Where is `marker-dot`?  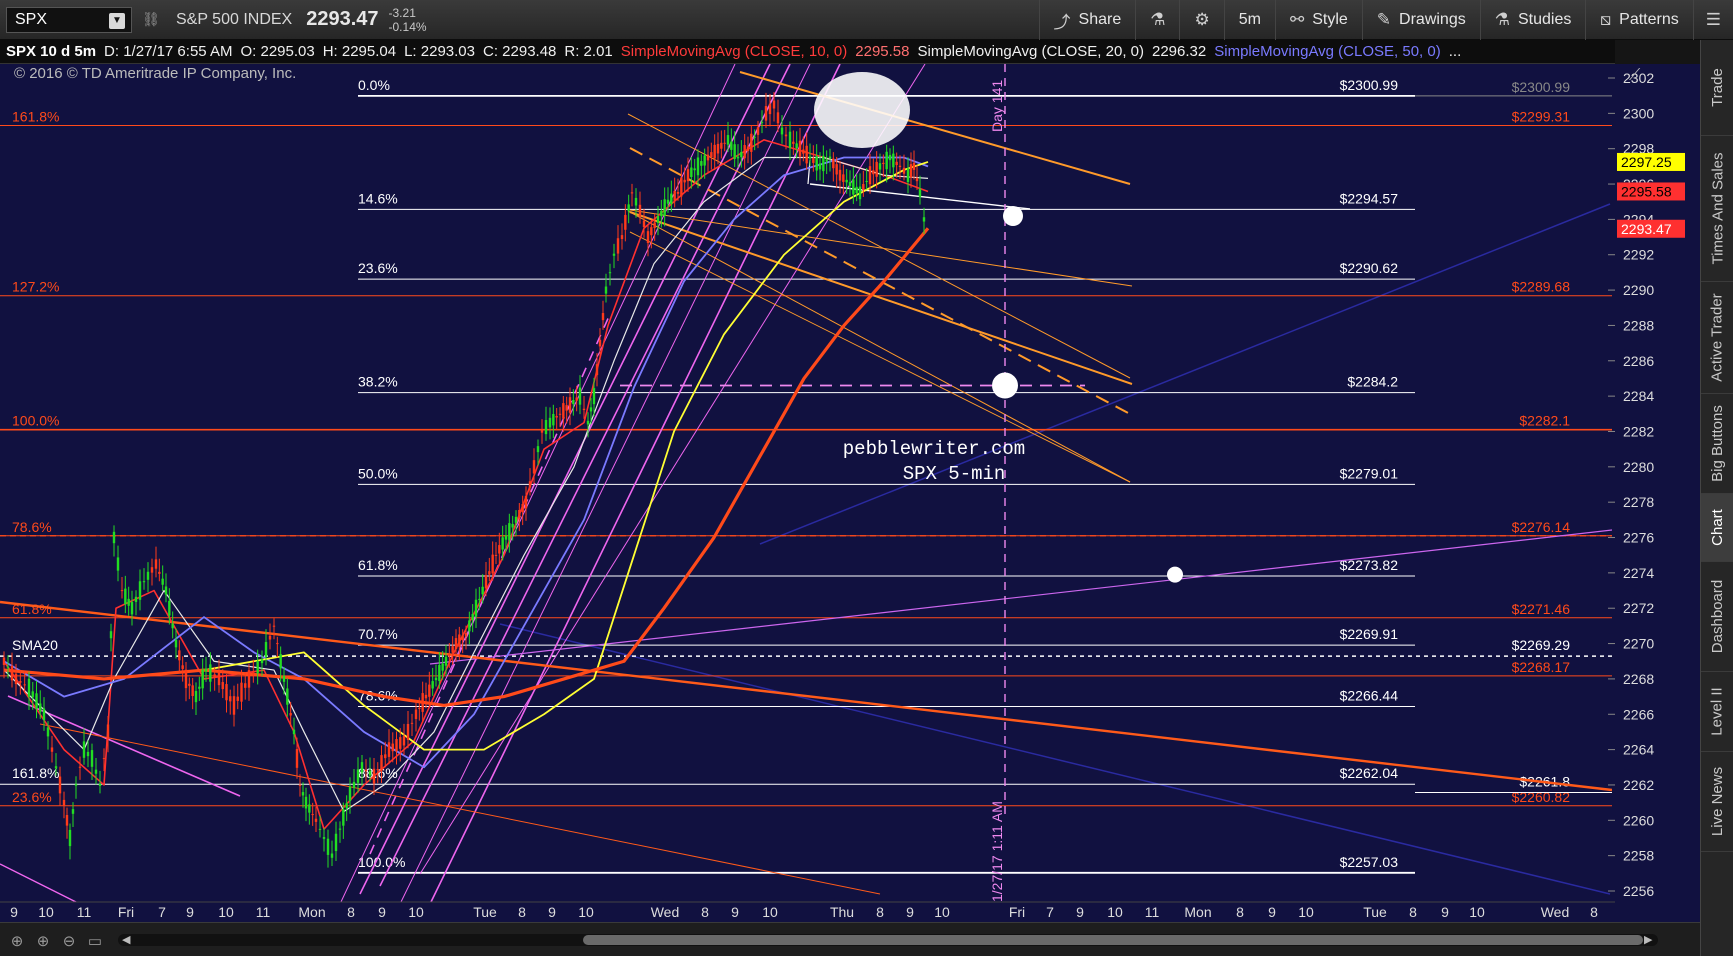
marker-dot is located at coordinates (1005, 385).